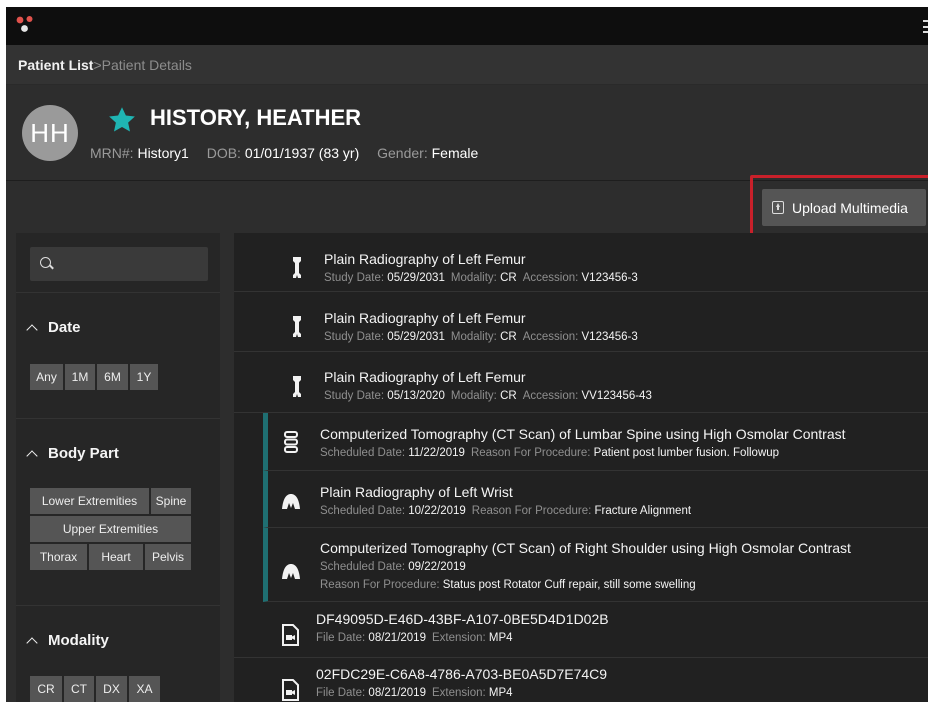 The height and width of the screenshot is (702, 928). I want to click on date-chip-any: Any, so click(47, 377).